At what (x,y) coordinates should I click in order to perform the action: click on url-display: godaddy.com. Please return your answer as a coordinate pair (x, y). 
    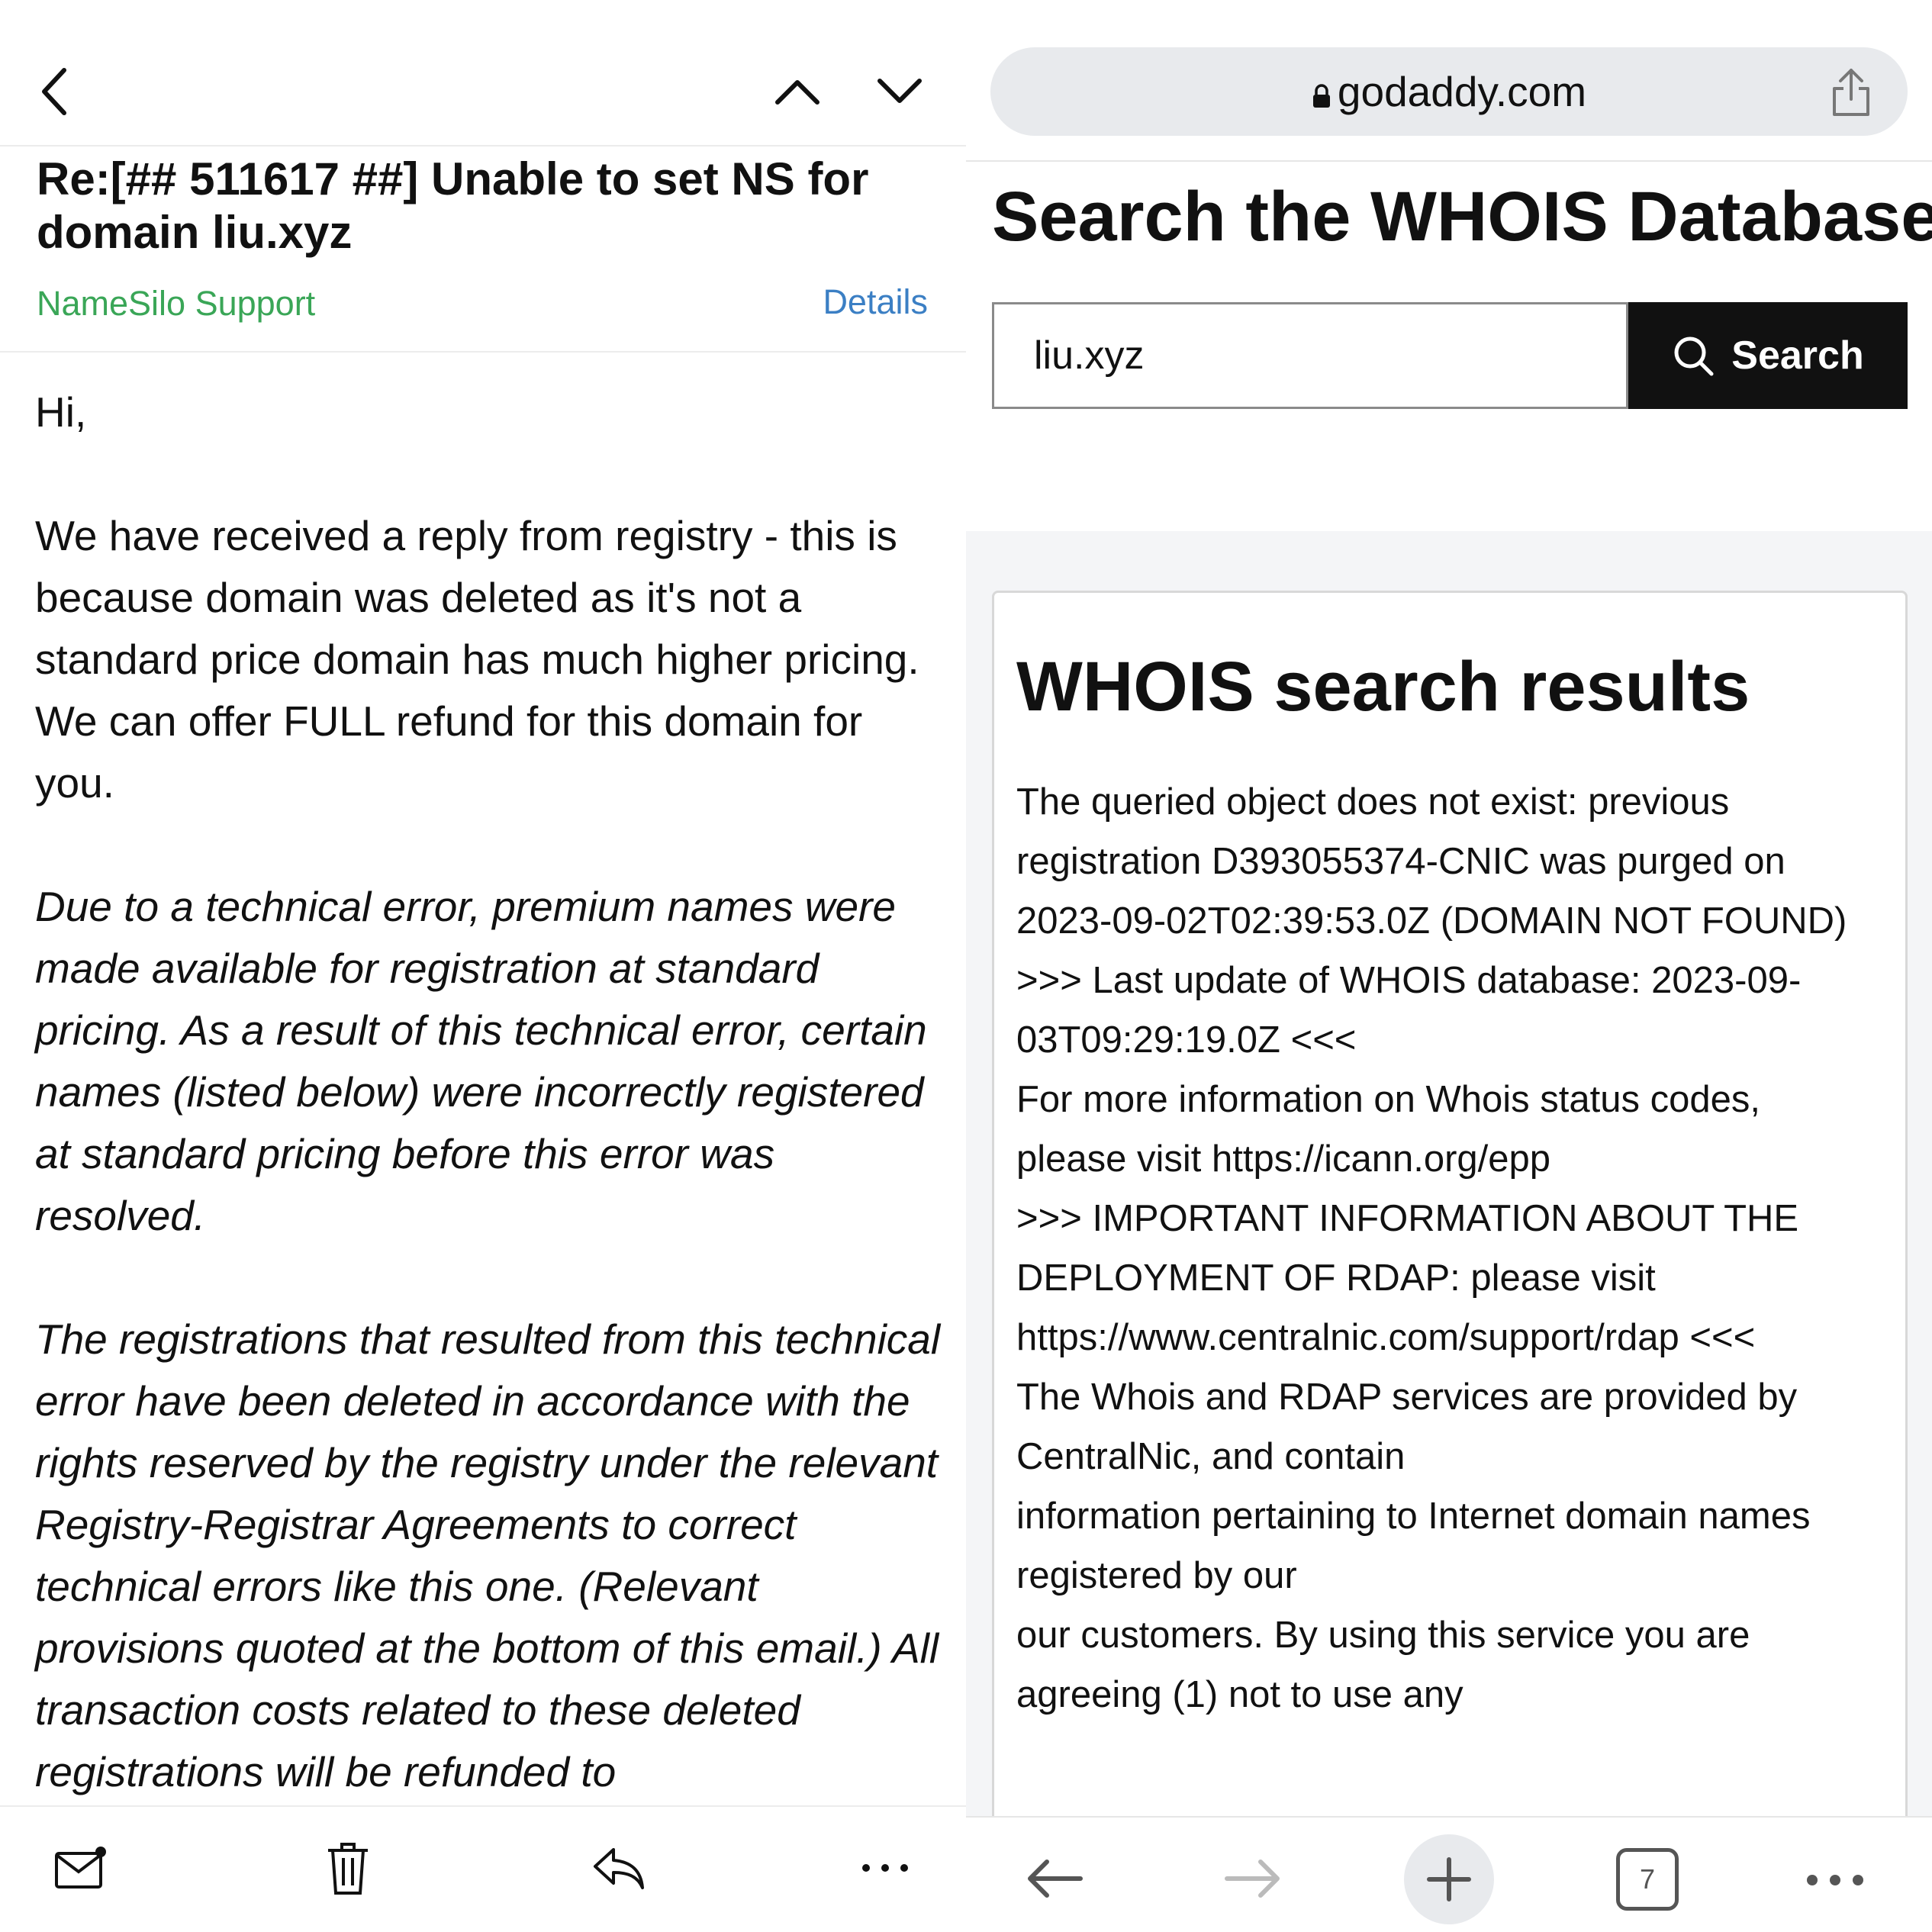
    Looking at the image, I should click on (1449, 93).